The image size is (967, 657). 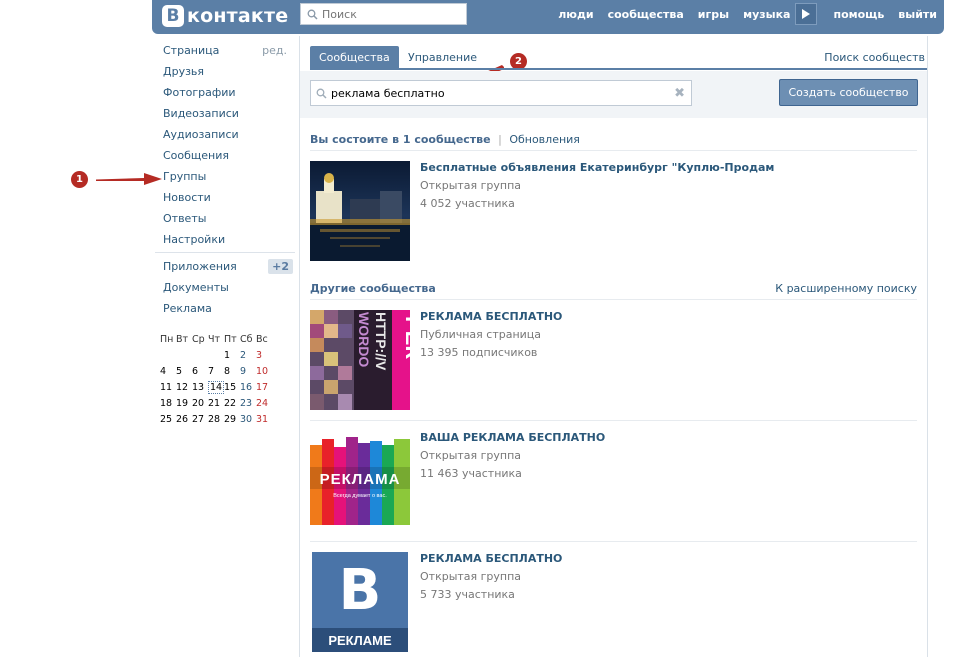 What do you see at coordinates (264, 372) in the screenshot?
I see `calendar-day: 10` at bounding box center [264, 372].